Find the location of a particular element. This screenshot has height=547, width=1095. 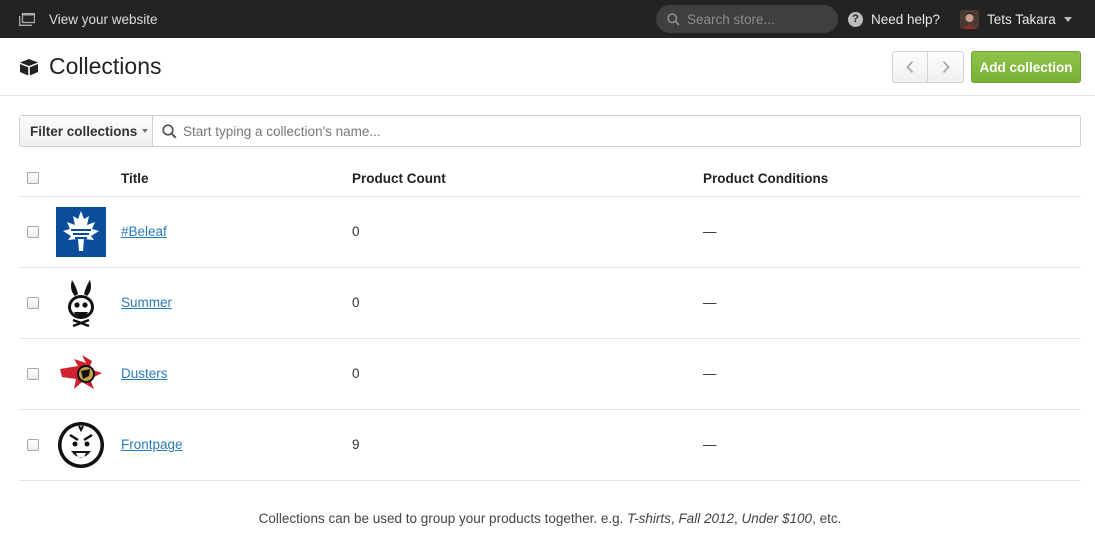

view-website-link: View your website is located at coordinates (88, 19).